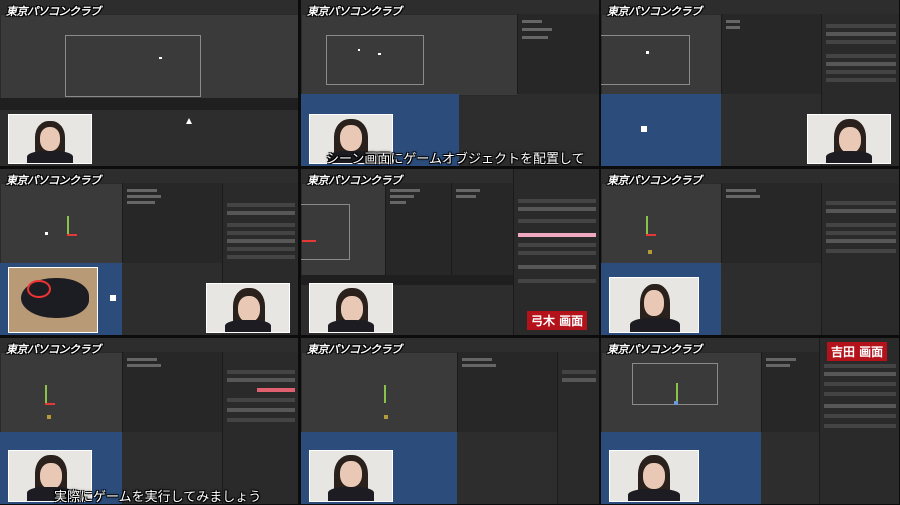  I want to click on panel-3: 東京パソコンクラブ, so click(750, 83).